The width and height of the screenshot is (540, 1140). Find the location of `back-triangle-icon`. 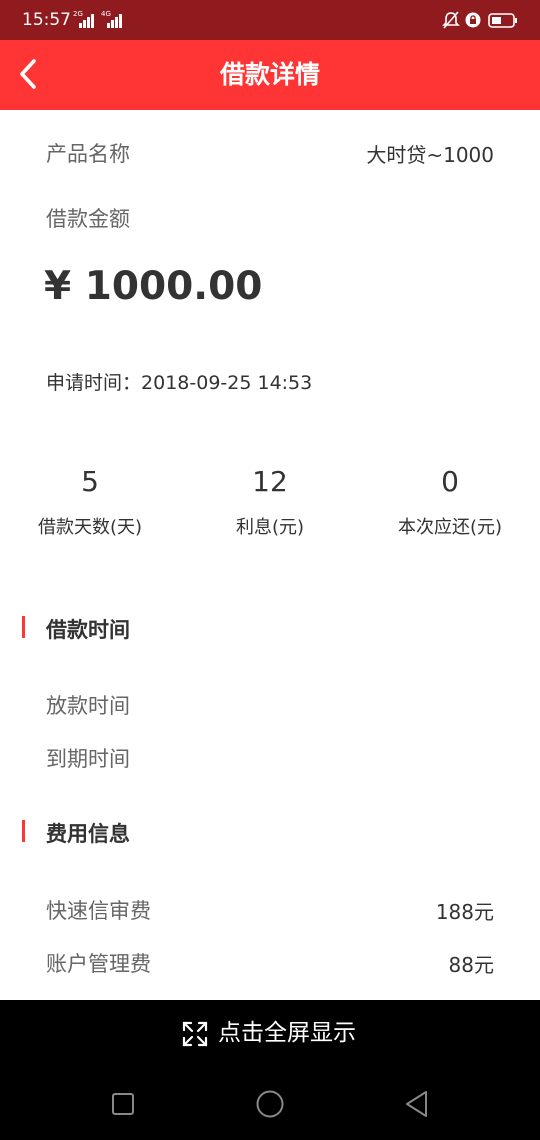

back-triangle-icon is located at coordinates (417, 1104).